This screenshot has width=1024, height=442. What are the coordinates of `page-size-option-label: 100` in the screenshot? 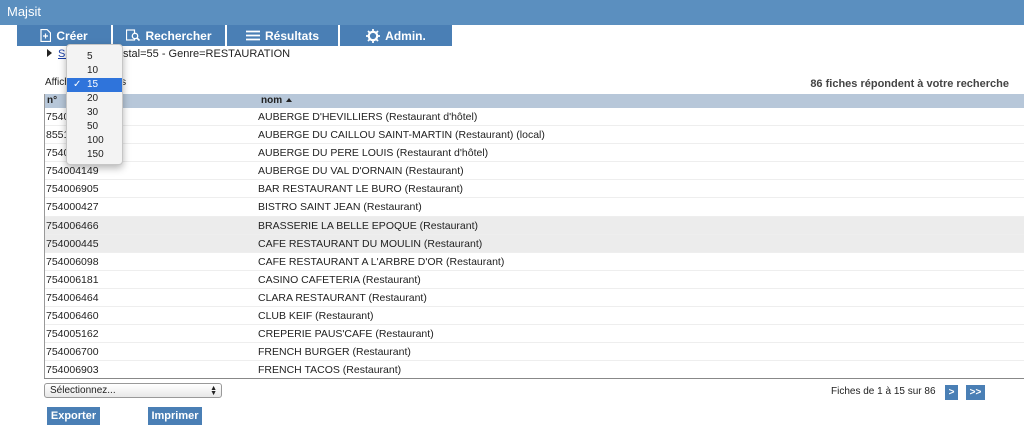 It's located at (95, 140).